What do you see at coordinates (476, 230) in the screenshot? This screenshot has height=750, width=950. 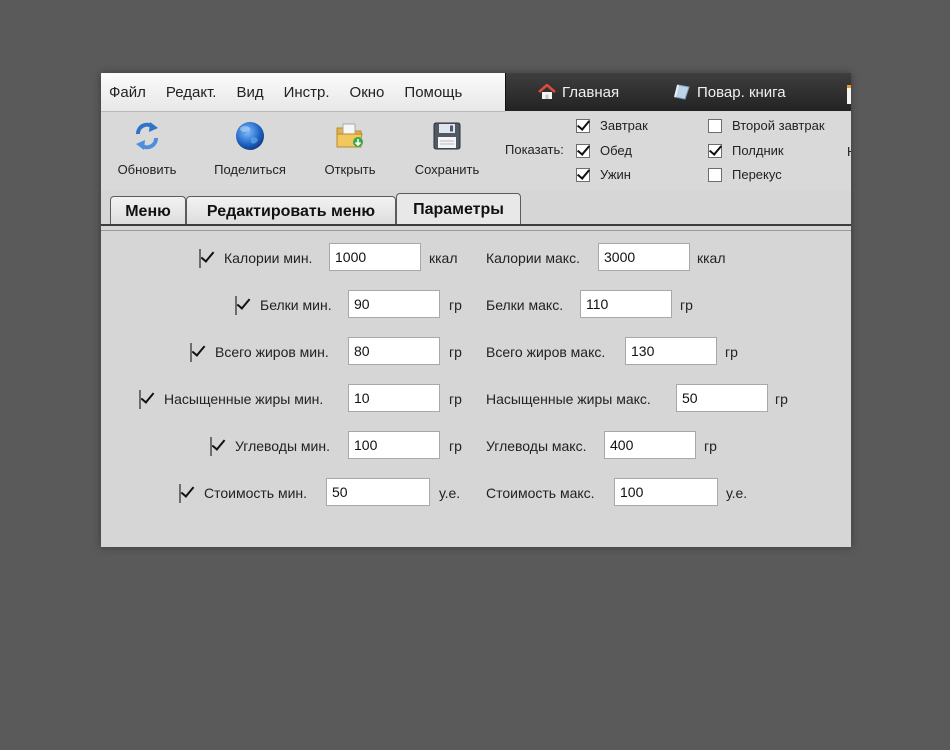 I see `tab-divider-inner` at bounding box center [476, 230].